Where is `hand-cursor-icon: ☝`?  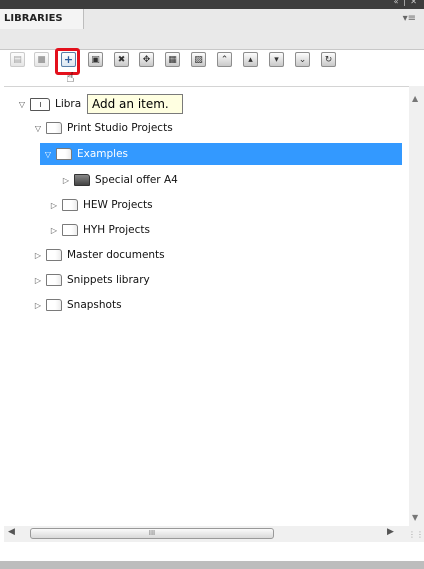 hand-cursor-icon: ☝ is located at coordinates (70, 78).